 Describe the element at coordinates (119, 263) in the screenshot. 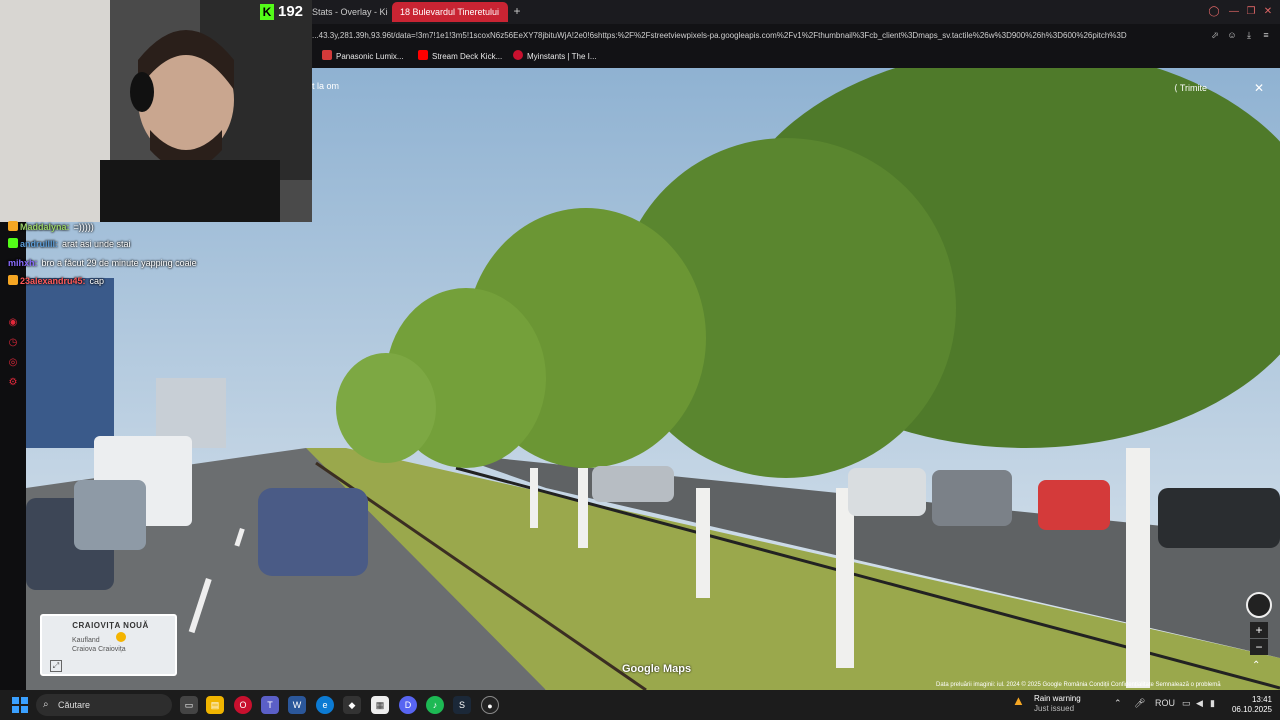

I see `chat-text: bro a făcut 29 de minute yapping coaie` at that location.